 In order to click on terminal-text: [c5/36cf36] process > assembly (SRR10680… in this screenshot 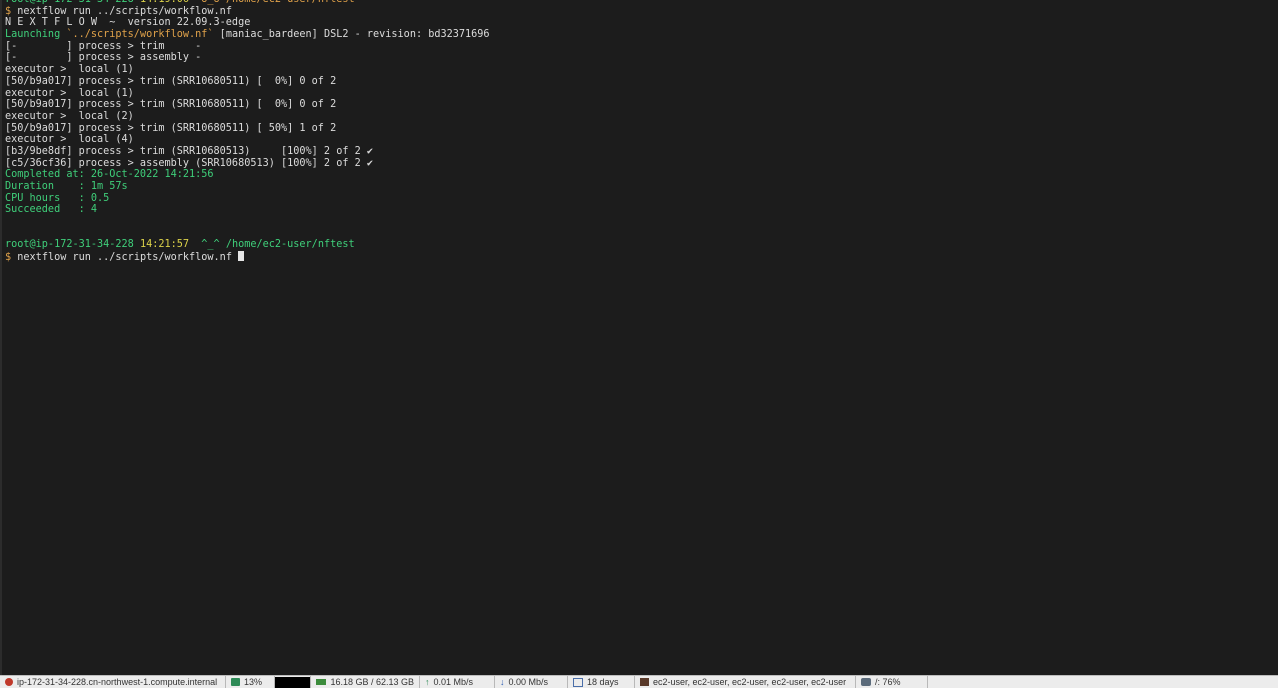, I will do `click(189, 163)`.